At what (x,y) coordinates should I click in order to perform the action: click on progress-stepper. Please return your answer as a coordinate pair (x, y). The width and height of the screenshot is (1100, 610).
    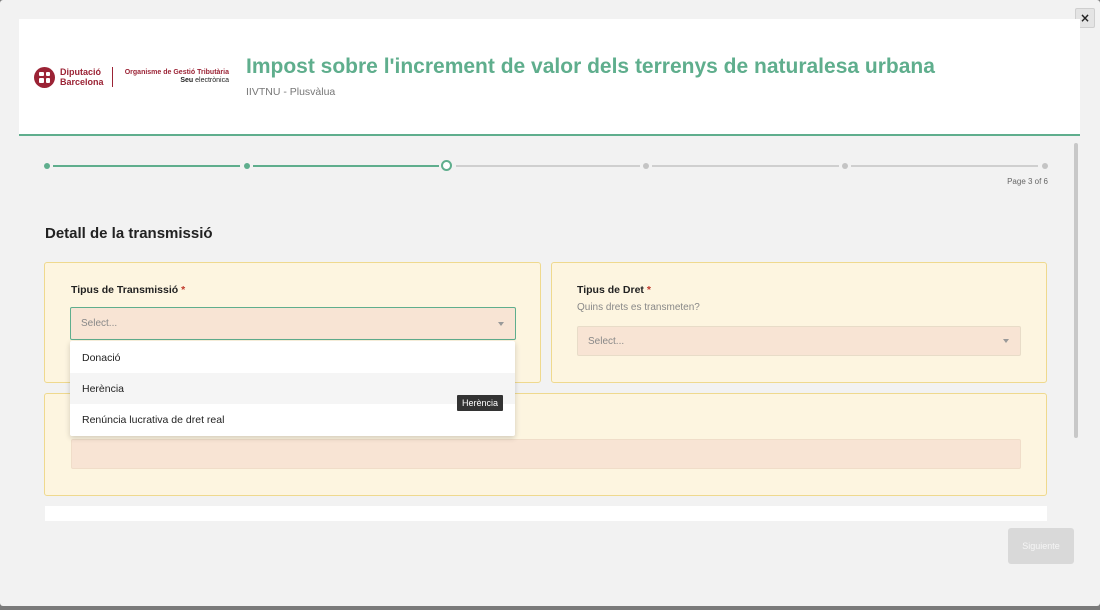
    Looking at the image, I should click on (546, 166).